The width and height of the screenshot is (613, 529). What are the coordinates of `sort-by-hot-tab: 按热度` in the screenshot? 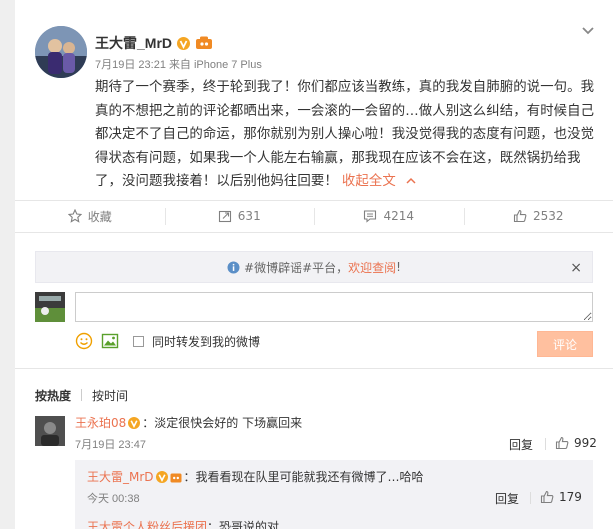 It's located at (53, 395).